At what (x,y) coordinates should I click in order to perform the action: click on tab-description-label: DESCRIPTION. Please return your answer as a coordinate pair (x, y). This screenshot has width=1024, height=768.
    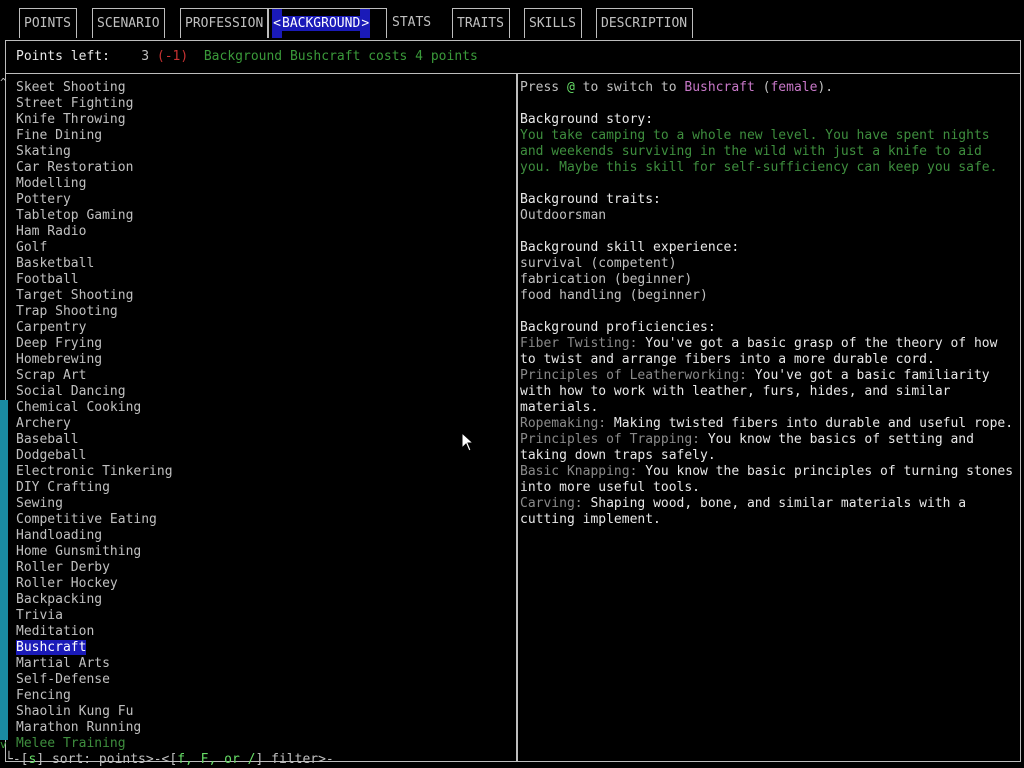
    Looking at the image, I should click on (644, 23).